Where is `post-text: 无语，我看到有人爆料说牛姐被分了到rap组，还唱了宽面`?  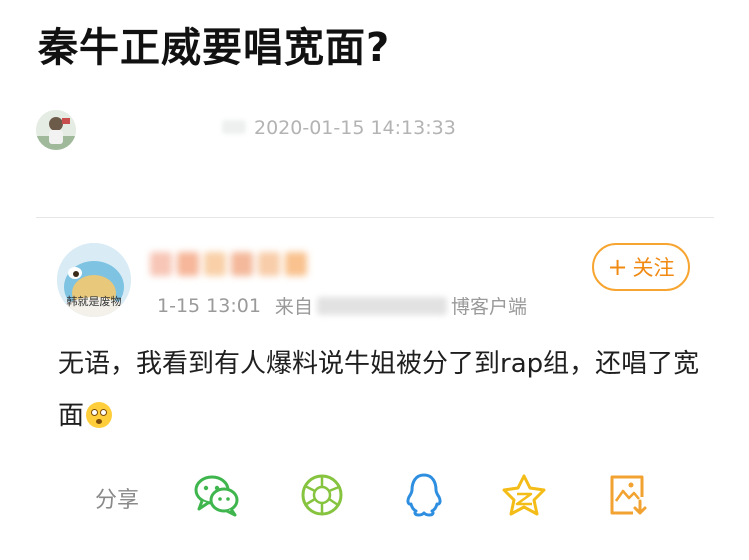 post-text: 无语，我看到有人爆料说牛姐被分了到rap组，还唱了宽面 is located at coordinates (379, 390).